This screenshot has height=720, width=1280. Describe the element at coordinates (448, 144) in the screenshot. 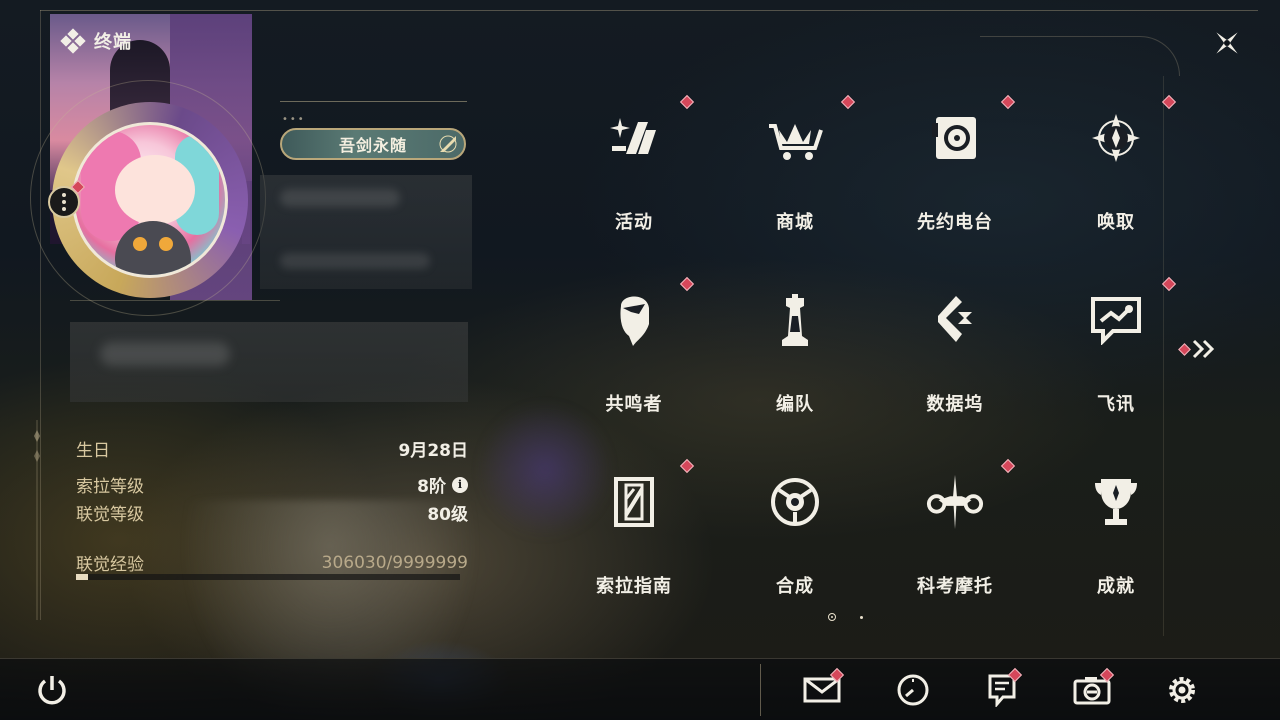

I see `sword-emblem-icon` at that location.